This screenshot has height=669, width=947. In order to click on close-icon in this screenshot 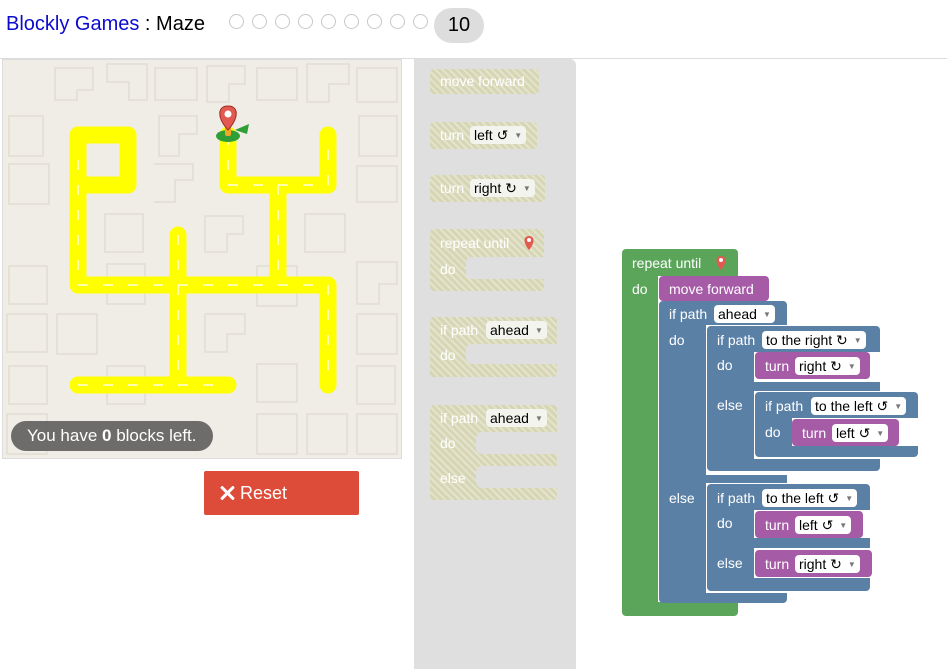, I will do `click(227, 493)`.